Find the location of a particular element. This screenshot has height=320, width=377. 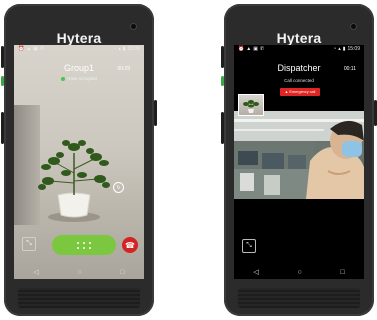

hang-up-button: ☎ is located at coordinates (130, 245).